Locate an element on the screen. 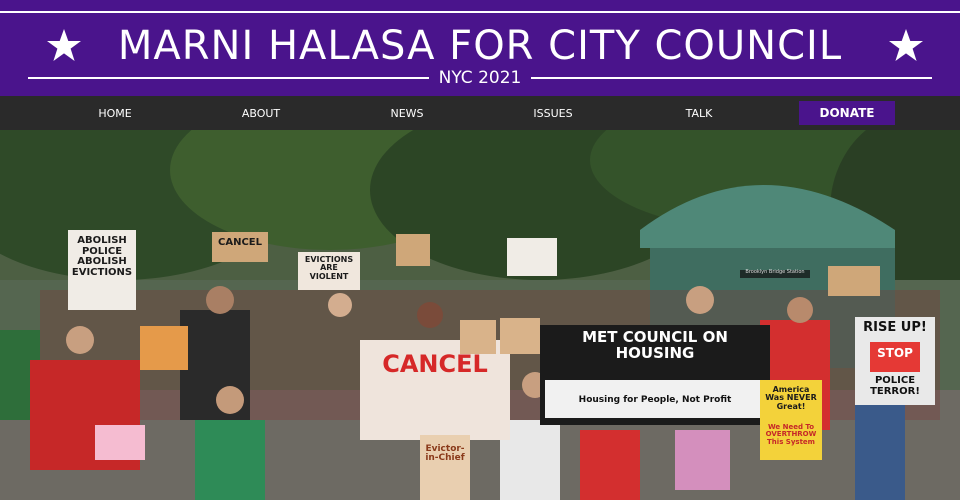  header-divider-top is located at coordinates (480, 12).